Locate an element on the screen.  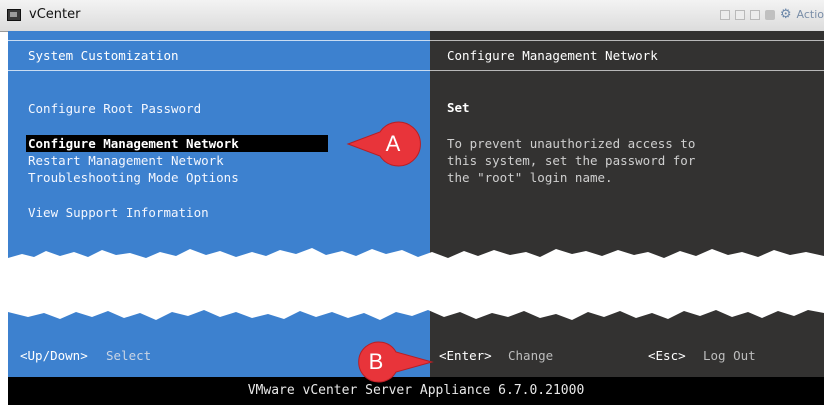
footer-key-up-down: <Up/Down> is located at coordinates (54, 355).